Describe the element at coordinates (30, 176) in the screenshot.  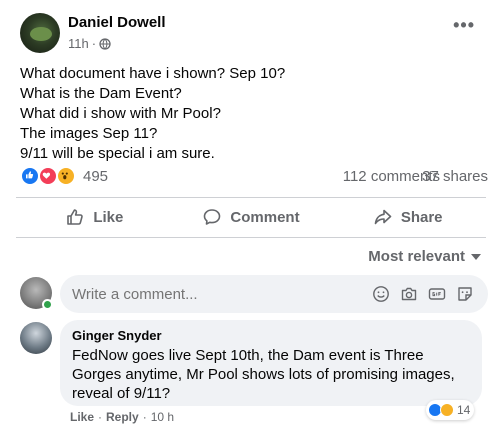
I see `like-icon` at that location.